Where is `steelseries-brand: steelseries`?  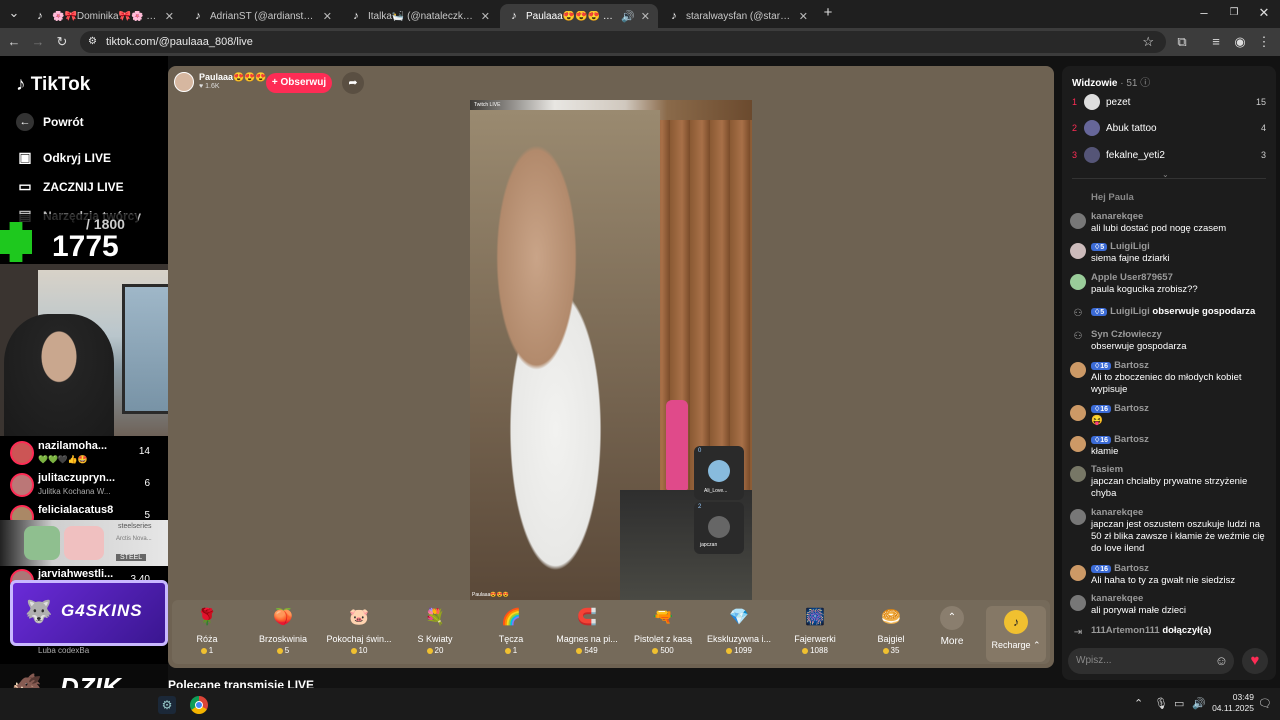 steelseries-brand: steelseries is located at coordinates (135, 526).